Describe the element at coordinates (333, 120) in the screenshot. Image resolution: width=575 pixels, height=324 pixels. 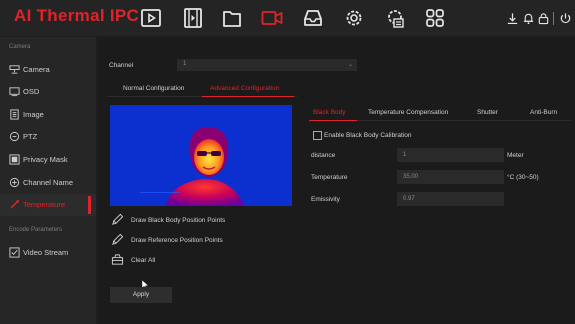
I see `active-sub-tab-underline` at that location.